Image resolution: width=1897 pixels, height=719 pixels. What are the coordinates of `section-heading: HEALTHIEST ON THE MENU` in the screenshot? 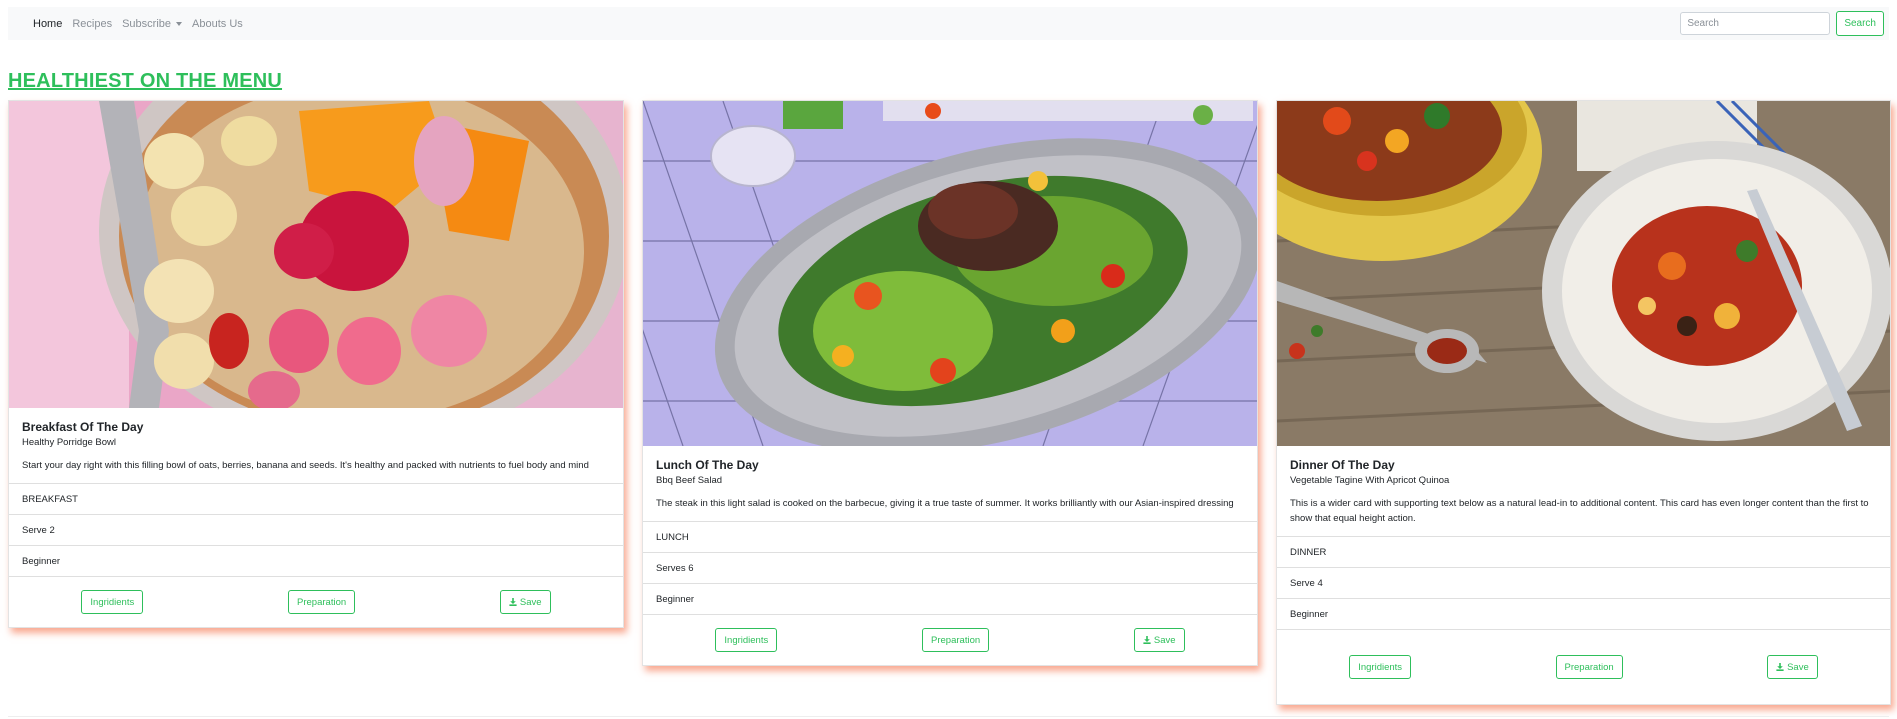 It's located at (145, 81).